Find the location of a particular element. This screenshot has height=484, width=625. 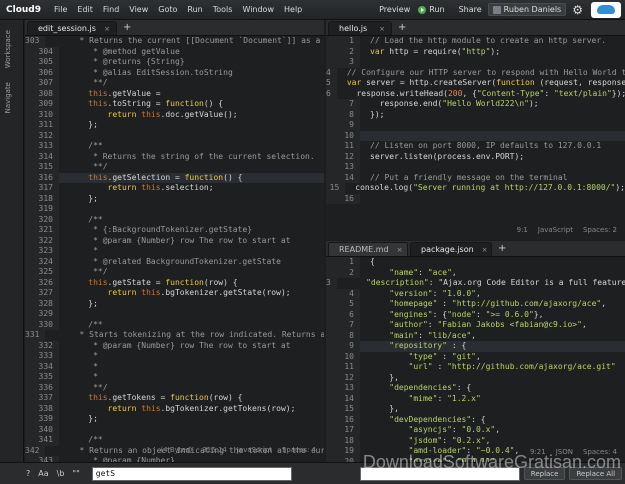

code-line: 334 * is located at coordinates (174, 367).